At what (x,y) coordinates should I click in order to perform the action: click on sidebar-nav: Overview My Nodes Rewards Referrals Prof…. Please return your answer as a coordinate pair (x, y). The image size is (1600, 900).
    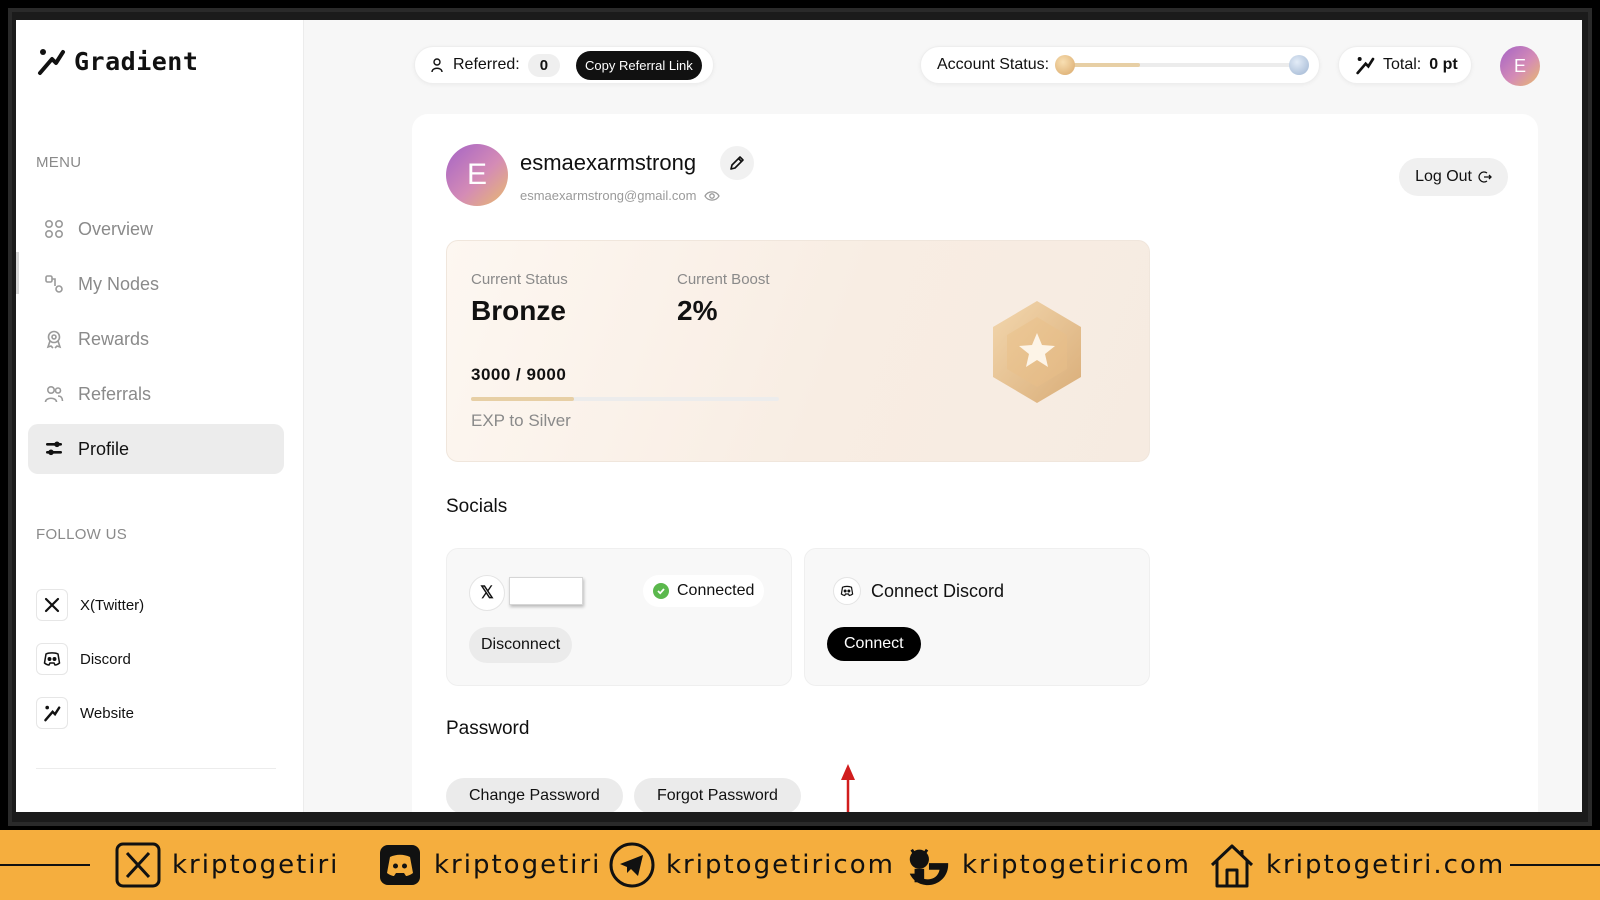
    Looking at the image, I should click on (156, 341).